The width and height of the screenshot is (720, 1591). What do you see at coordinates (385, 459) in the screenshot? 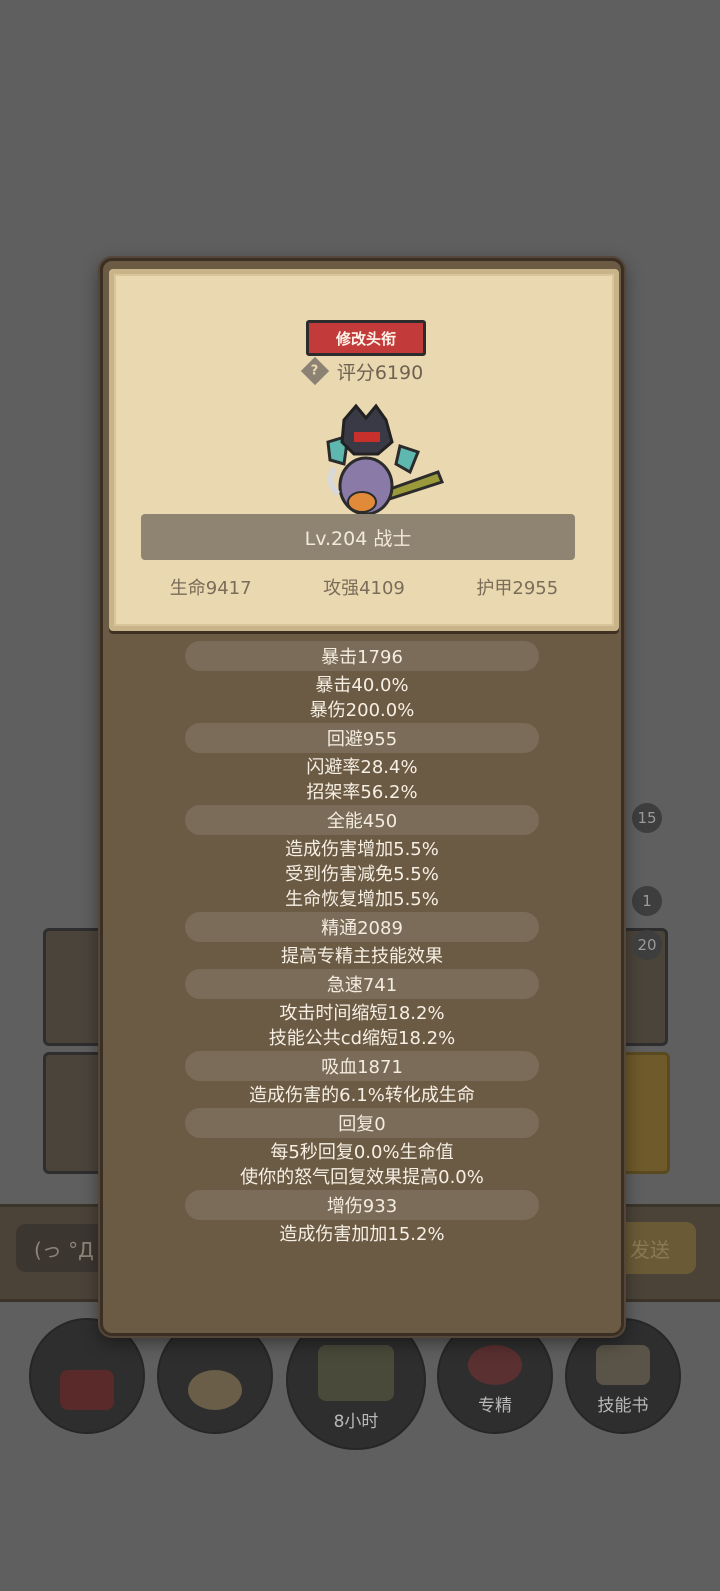
I see `hero-portrait` at bounding box center [385, 459].